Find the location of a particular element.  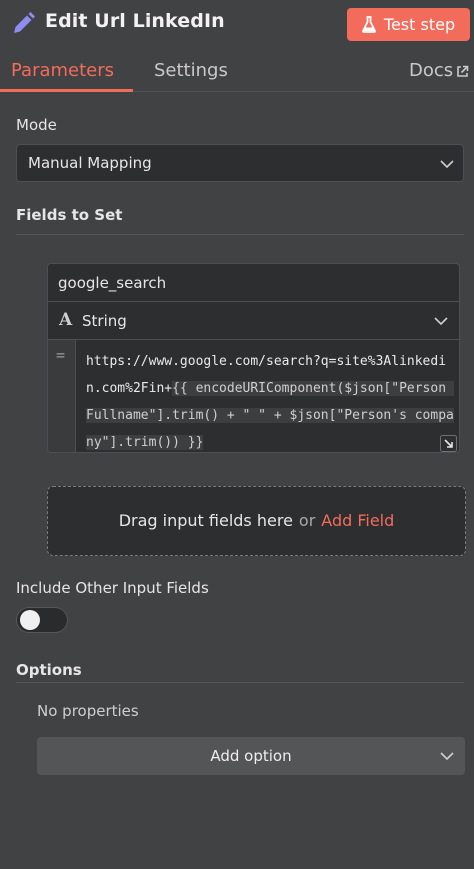

field-name-input: google_search is located at coordinates (253, 283).